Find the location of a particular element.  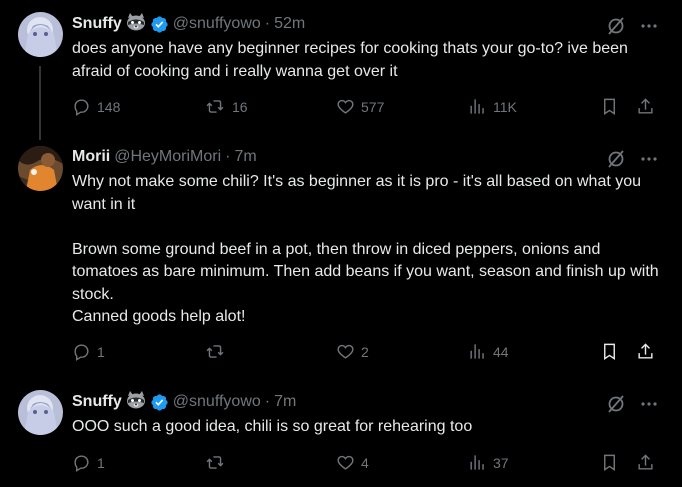

like-count: 2 is located at coordinates (365, 351).